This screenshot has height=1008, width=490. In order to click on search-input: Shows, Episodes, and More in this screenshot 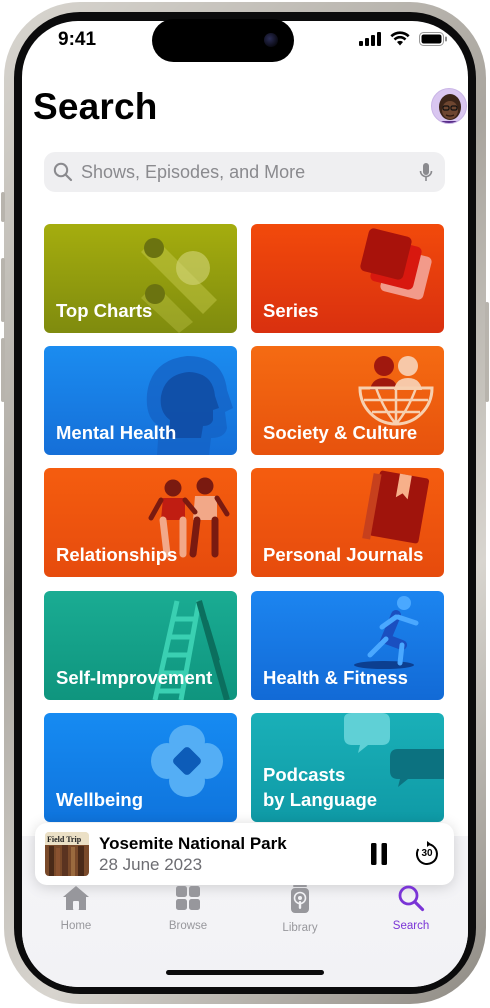, I will do `click(244, 172)`.